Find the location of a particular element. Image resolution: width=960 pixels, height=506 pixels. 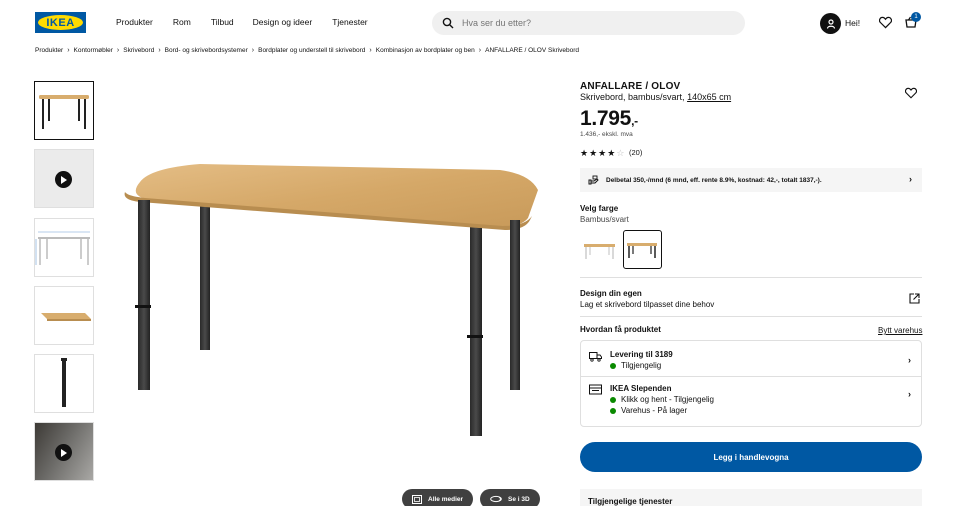

in-store-text: Varehus - På lager is located at coordinates (654, 410).